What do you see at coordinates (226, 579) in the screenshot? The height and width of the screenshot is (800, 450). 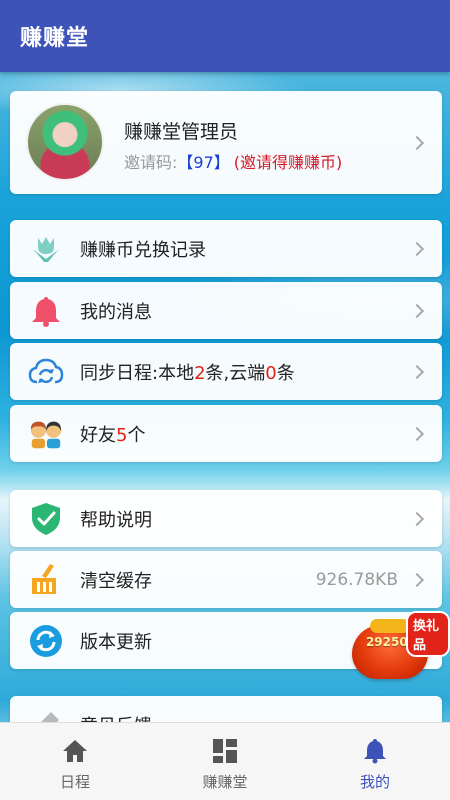 I see `menu-item-clear-cache: 清空缓存 926.78KB` at bounding box center [226, 579].